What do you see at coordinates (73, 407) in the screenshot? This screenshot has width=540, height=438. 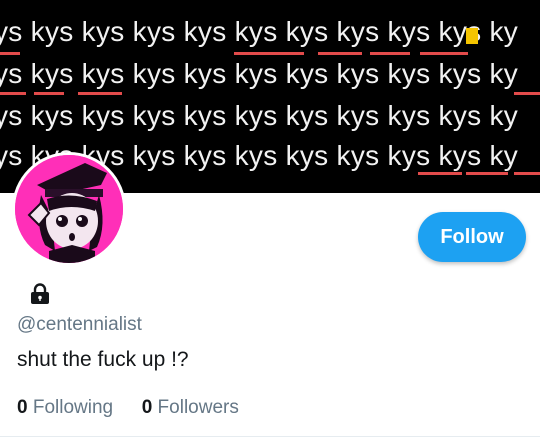 I see `following-label: Following` at bounding box center [73, 407].